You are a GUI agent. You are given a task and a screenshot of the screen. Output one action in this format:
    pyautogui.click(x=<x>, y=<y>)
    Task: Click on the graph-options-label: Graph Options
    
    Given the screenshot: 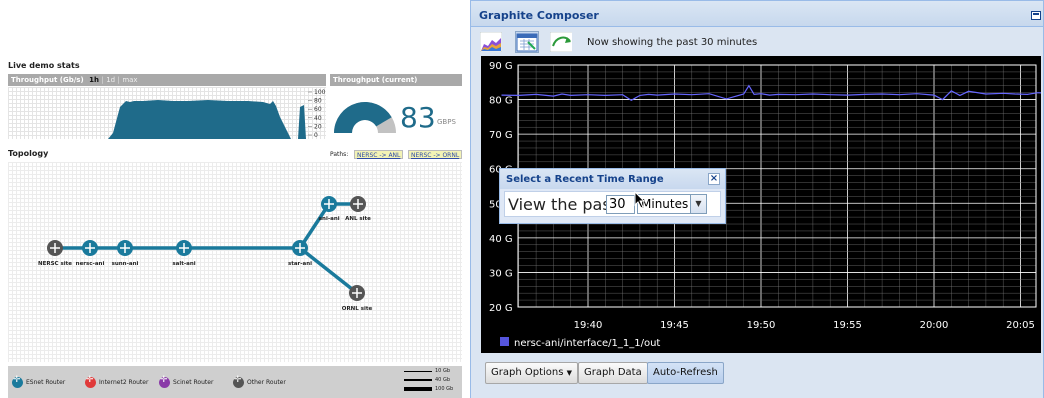 What is the action you would take?
    pyautogui.click(x=527, y=372)
    